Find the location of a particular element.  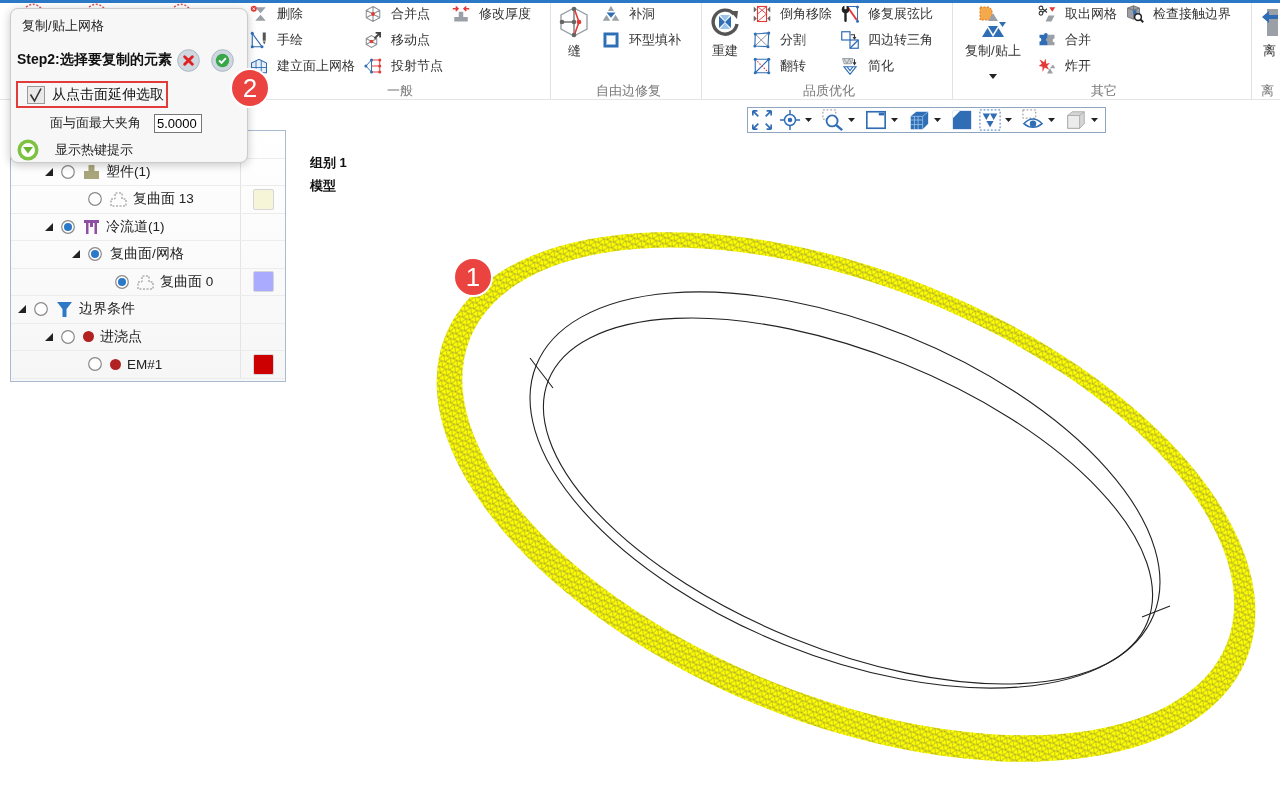

pencil-triangle-icon is located at coordinates (259, 40).